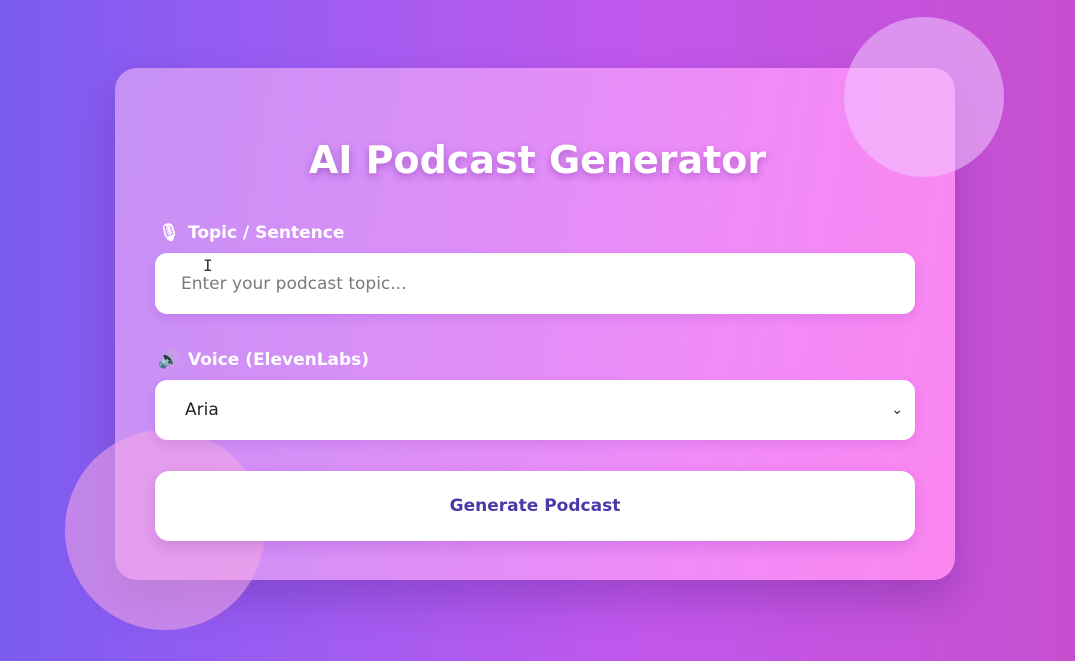 The image size is (1075, 661). I want to click on topic-label-text: Topic / Sentence, so click(266, 233).